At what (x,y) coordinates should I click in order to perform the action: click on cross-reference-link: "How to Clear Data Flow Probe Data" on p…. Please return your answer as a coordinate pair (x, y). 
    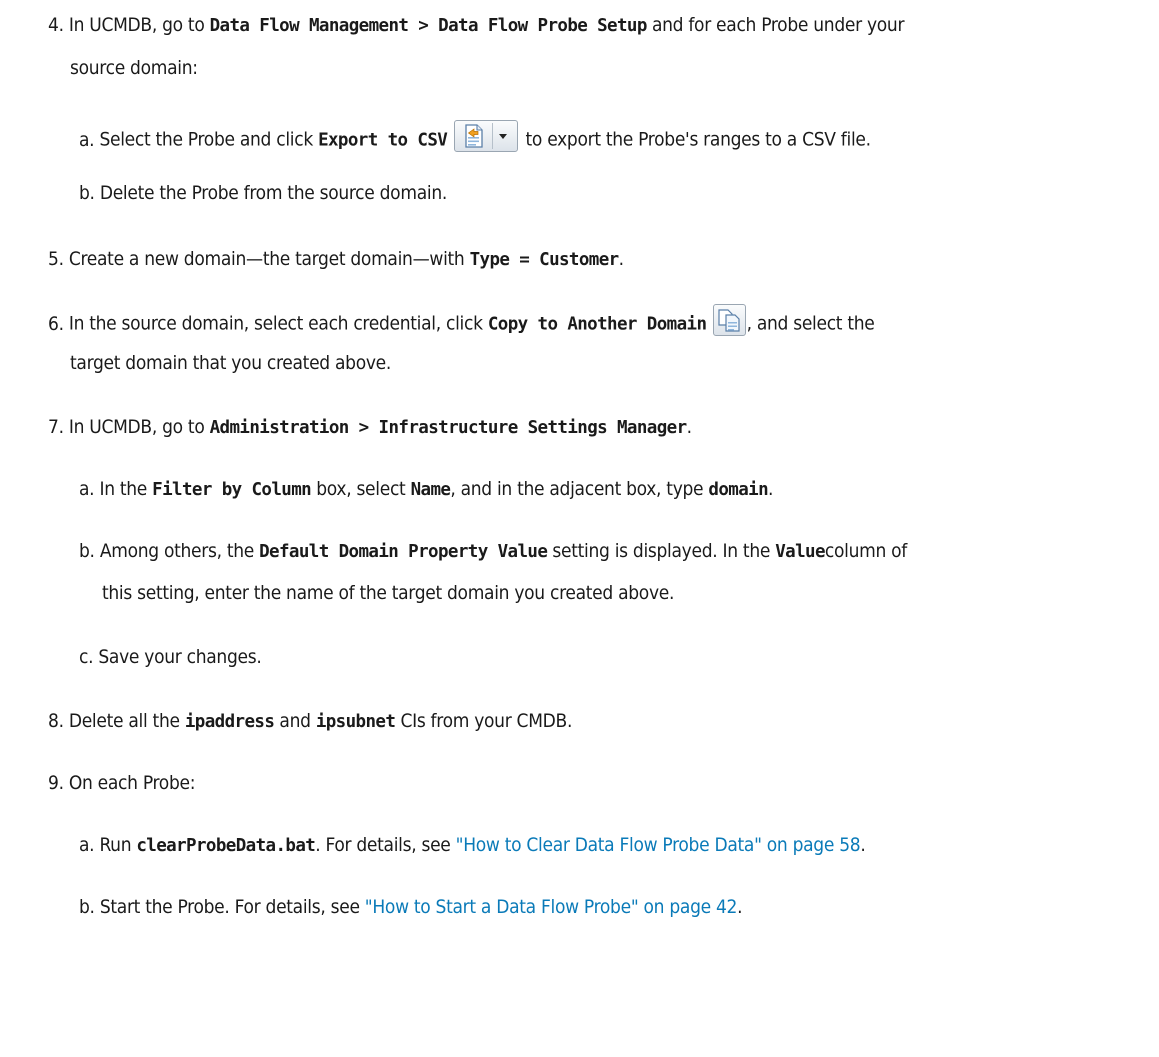
    Looking at the image, I should click on (658, 845).